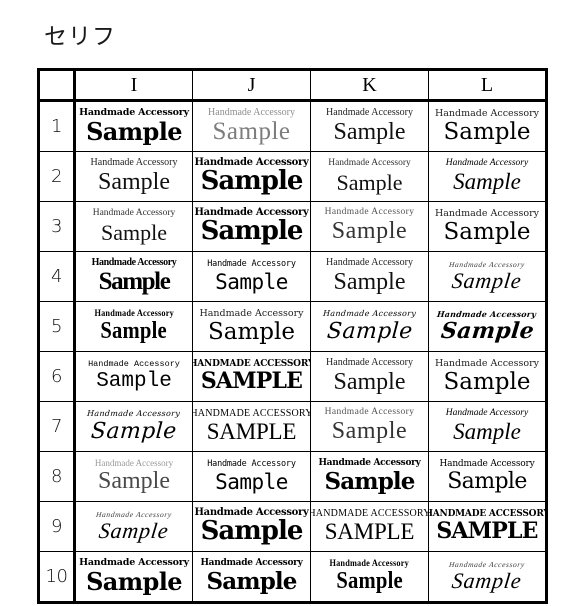 The height and width of the screenshot is (606, 583). Describe the element at coordinates (57, 126) in the screenshot. I see `row-label-1: 1` at that location.